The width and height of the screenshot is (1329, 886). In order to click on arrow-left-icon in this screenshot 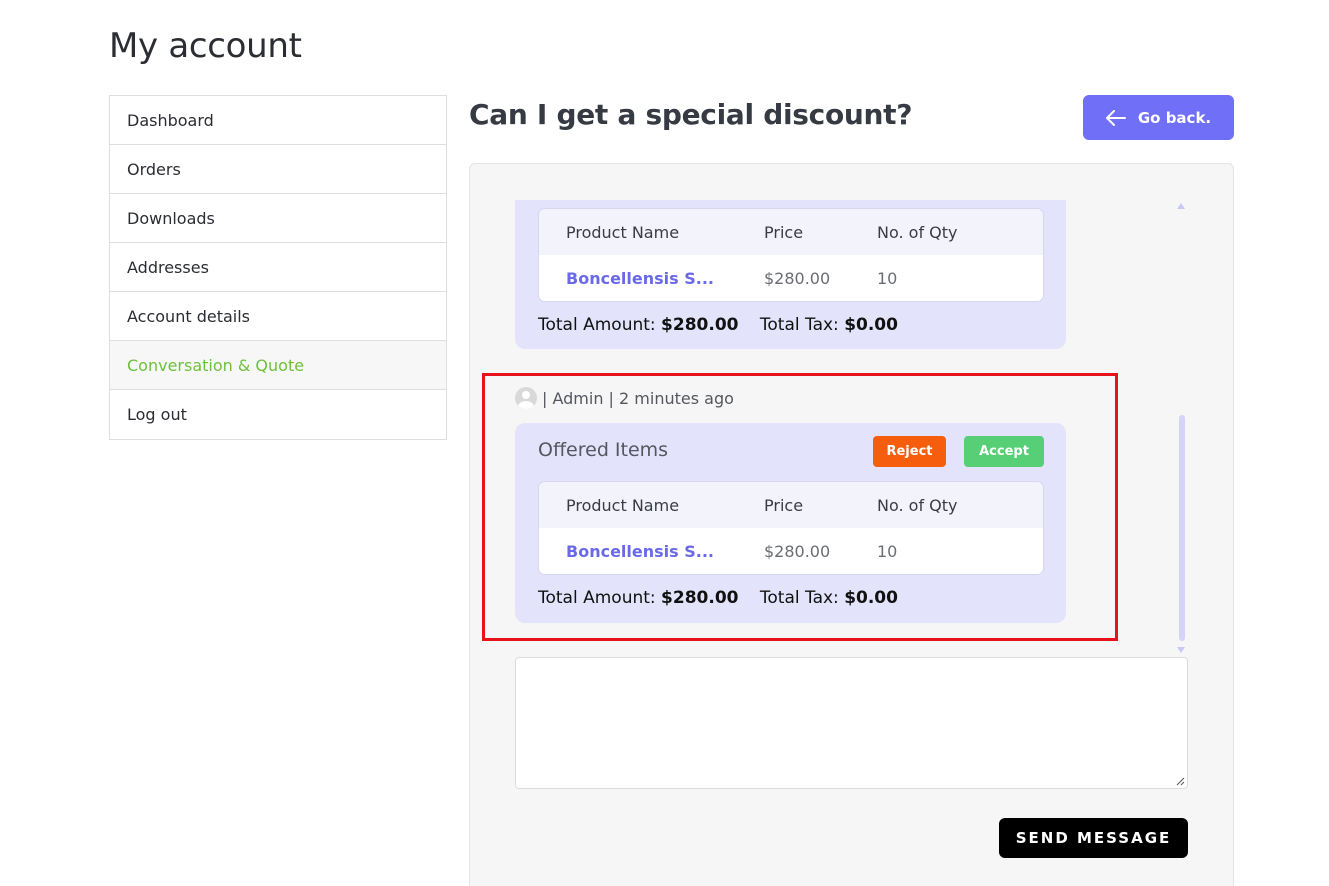, I will do `click(1115, 117)`.